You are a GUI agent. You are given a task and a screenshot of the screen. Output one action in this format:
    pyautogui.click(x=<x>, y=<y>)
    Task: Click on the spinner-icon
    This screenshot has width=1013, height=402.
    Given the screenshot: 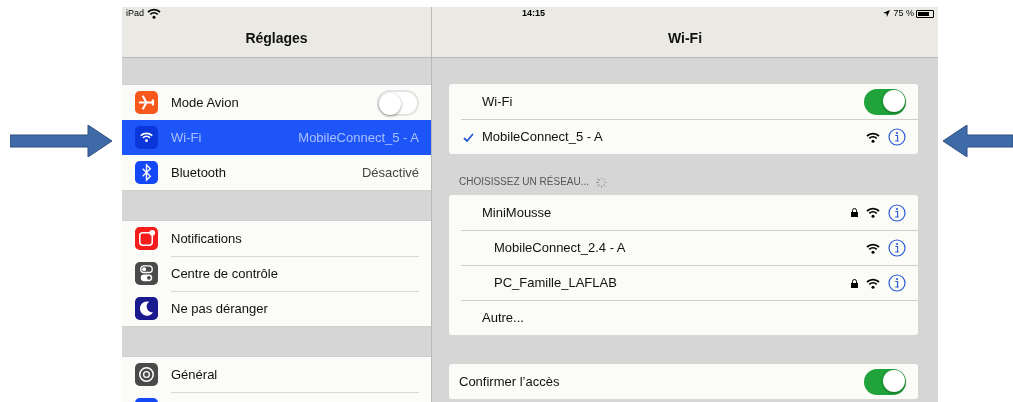 What is the action you would take?
    pyautogui.click(x=602, y=182)
    